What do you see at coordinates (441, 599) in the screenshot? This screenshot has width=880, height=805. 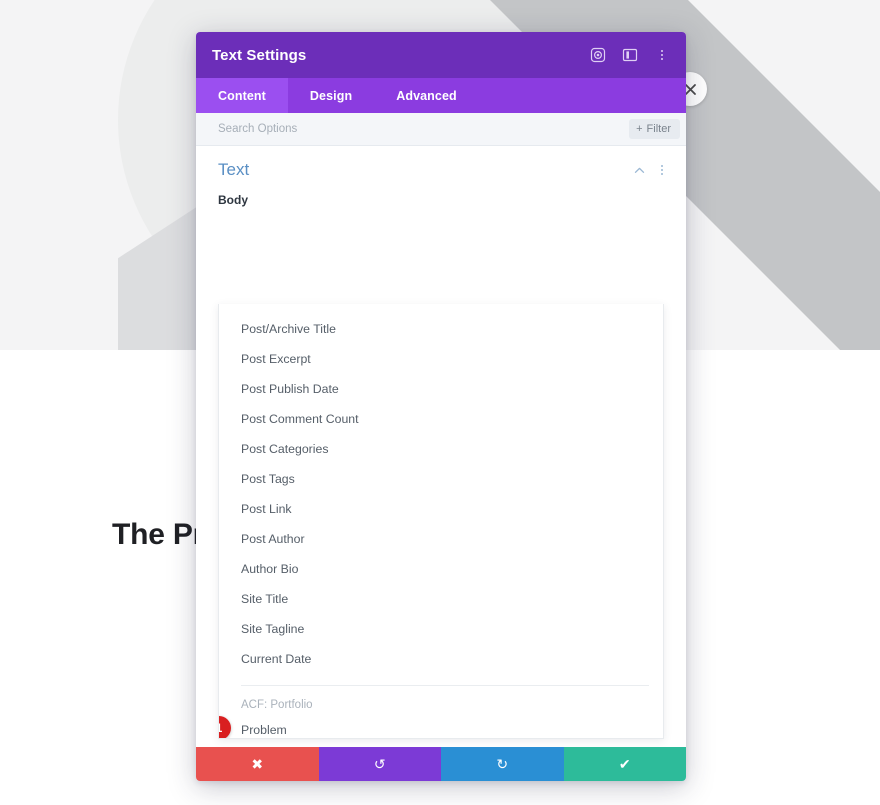 I see `dropdown-item: Site Title` at bounding box center [441, 599].